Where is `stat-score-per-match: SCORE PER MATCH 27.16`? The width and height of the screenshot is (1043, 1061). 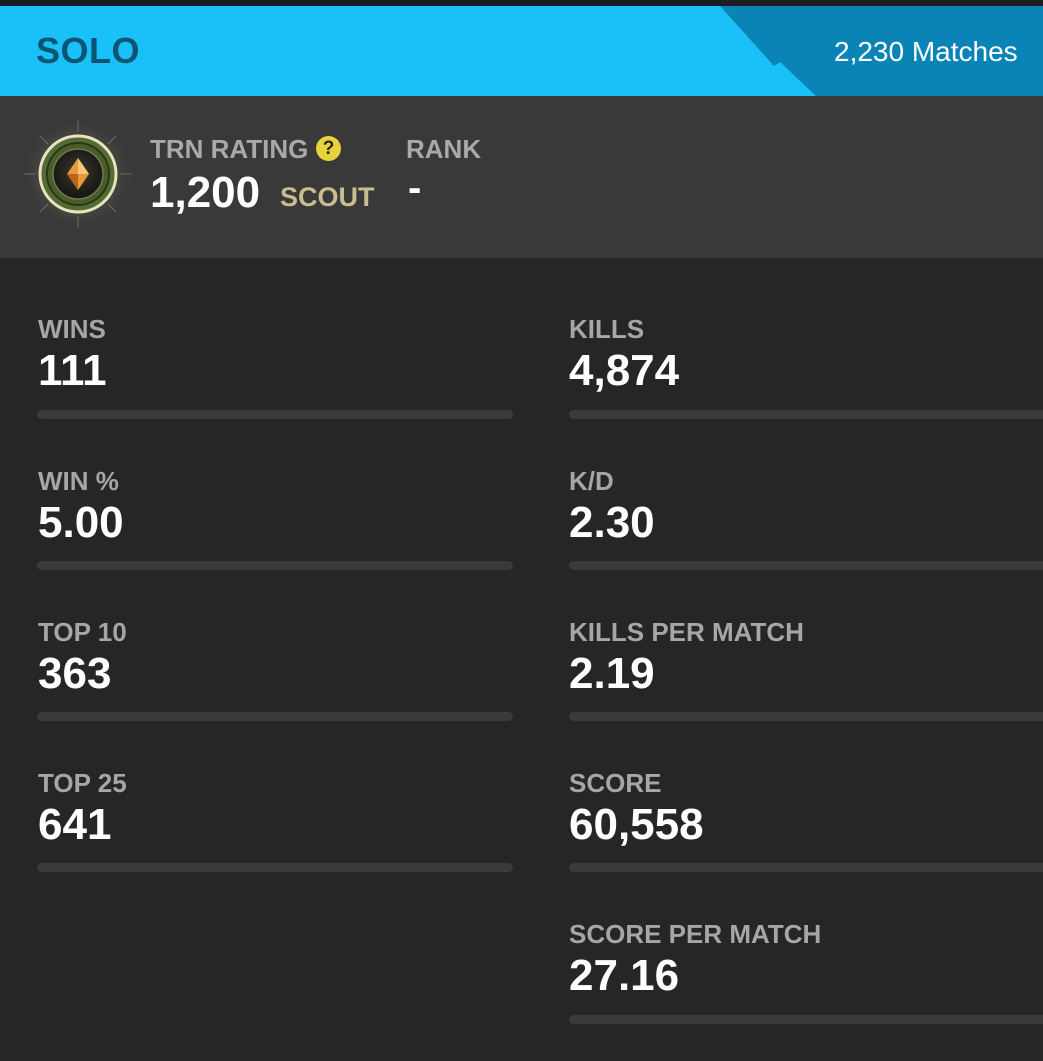 stat-score-per-match: SCORE PER MATCH 27.16 is located at coordinates (695, 960).